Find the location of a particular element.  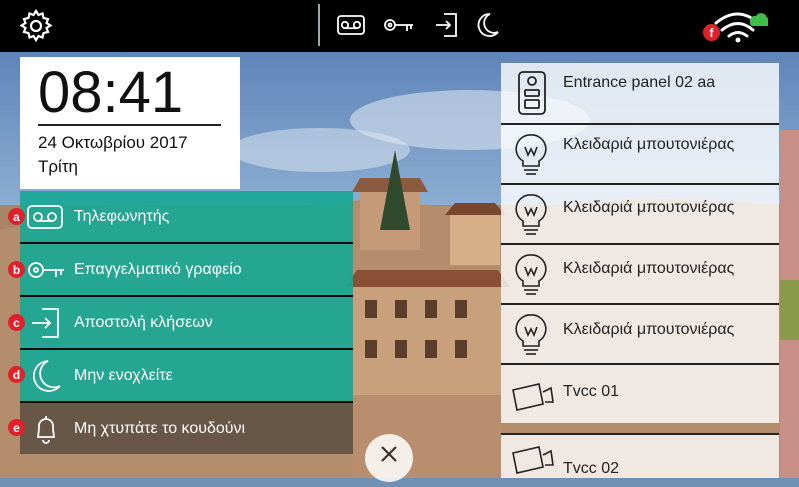

clock-weekday: Τρίτη is located at coordinates (58, 166).